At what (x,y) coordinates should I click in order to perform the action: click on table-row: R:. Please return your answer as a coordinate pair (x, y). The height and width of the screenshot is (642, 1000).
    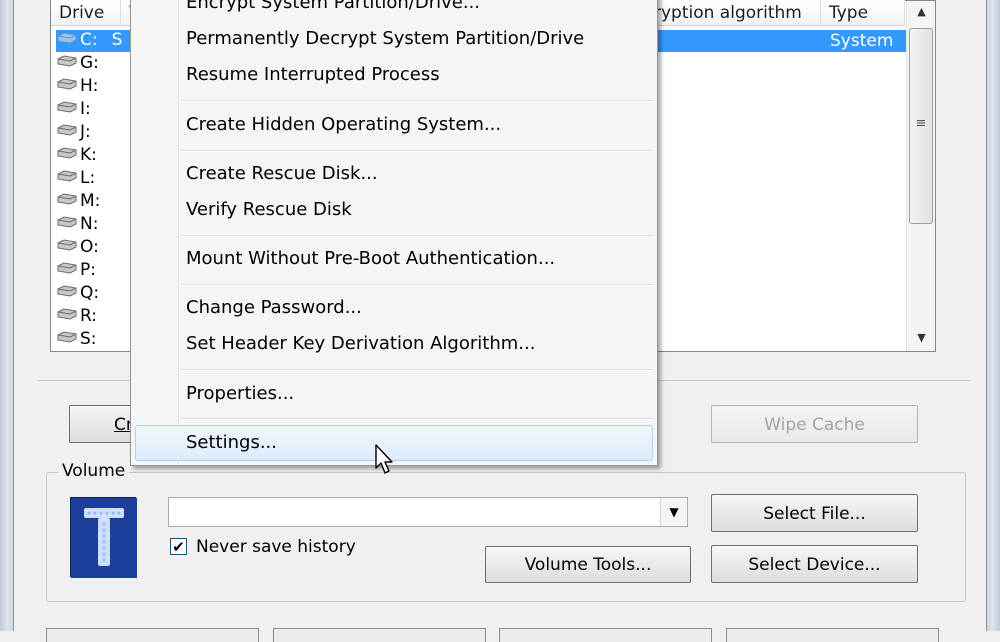
    Looking at the image, I should click on (76, 316).